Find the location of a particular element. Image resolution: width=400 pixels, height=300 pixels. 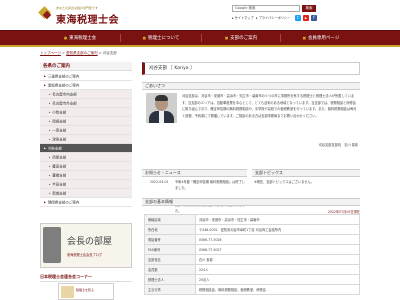

global-nav: 東海税理士会 税理士について 支部のご案内 会員専用ページ is located at coordinates (200, 38).